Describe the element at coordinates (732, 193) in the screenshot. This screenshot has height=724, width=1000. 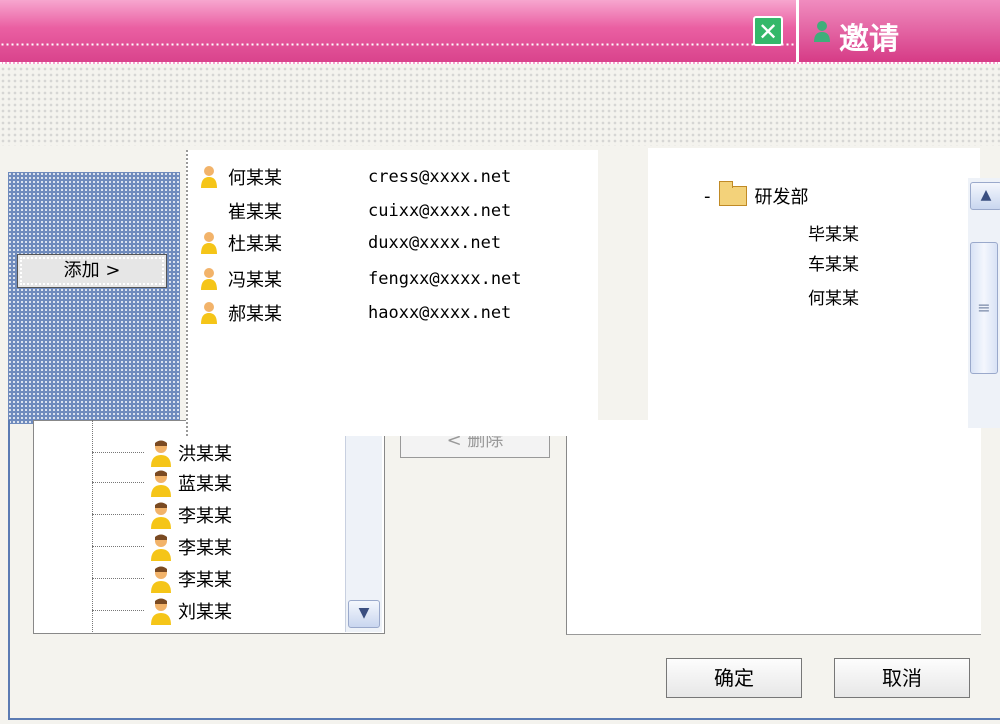
I see `folder-icon` at that location.